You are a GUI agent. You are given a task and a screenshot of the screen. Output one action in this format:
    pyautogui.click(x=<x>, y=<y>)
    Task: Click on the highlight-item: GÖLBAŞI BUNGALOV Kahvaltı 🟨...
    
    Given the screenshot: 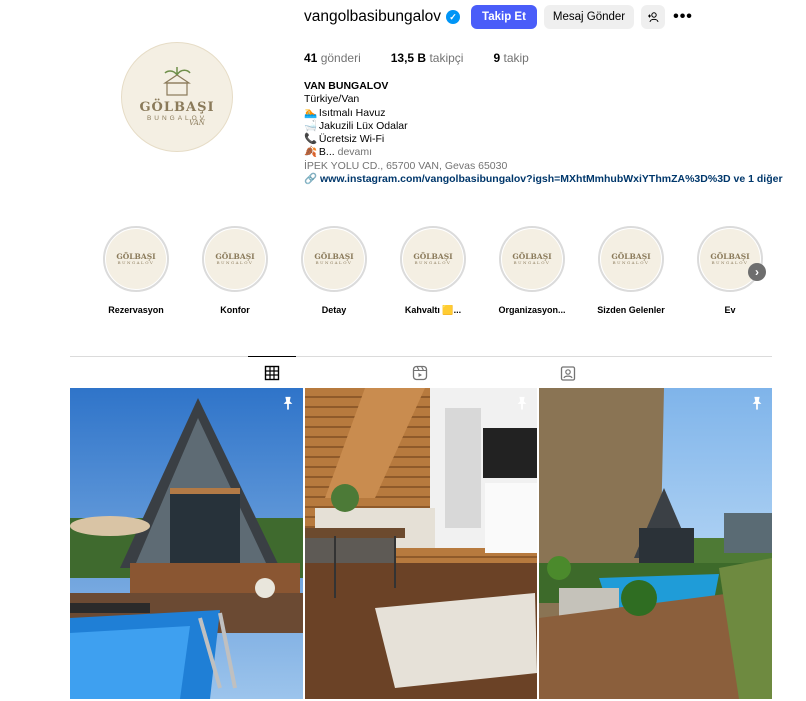 What is the action you would take?
    pyautogui.click(x=433, y=271)
    